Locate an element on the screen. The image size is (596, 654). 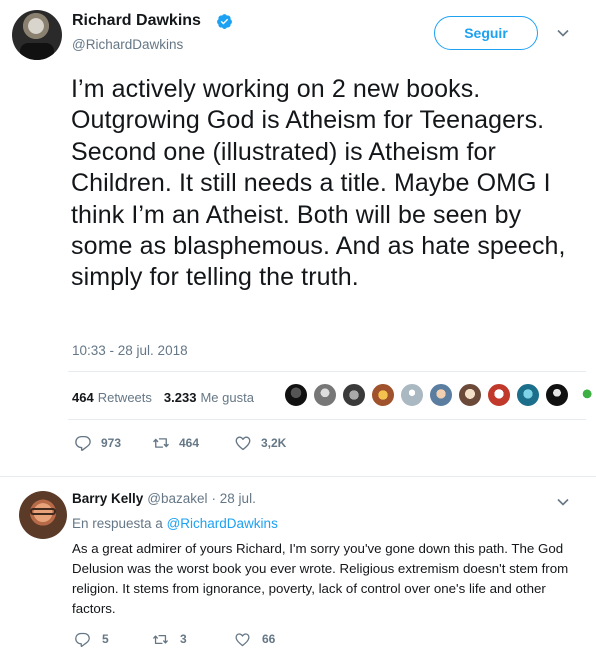
reply-date: · 28 jul. is located at coordinates (234, 498).